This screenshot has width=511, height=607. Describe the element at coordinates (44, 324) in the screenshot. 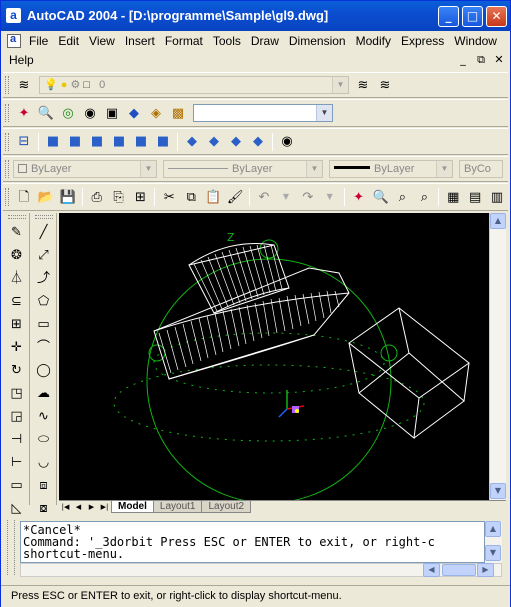

I see `rectangle-icon: ▭` at that location.